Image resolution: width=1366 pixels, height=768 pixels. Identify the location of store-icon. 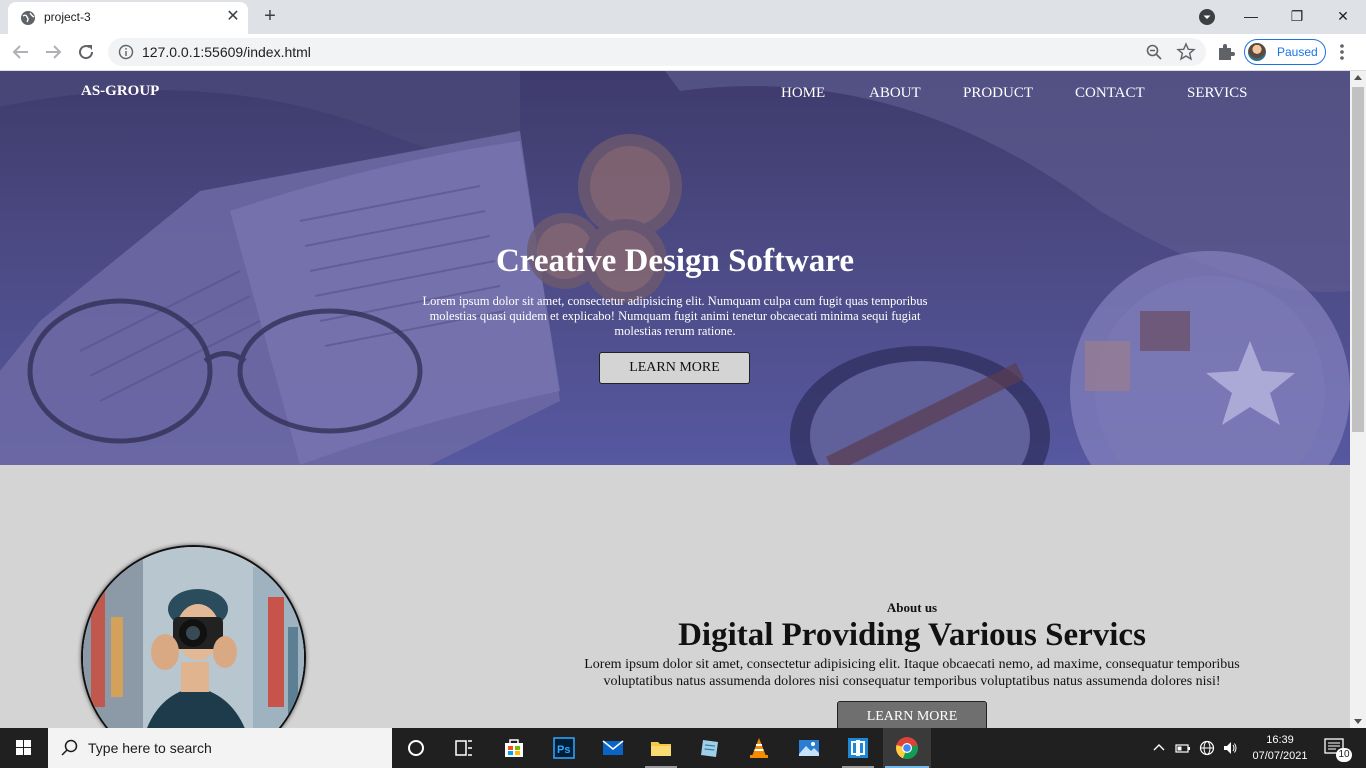
(514, 748).